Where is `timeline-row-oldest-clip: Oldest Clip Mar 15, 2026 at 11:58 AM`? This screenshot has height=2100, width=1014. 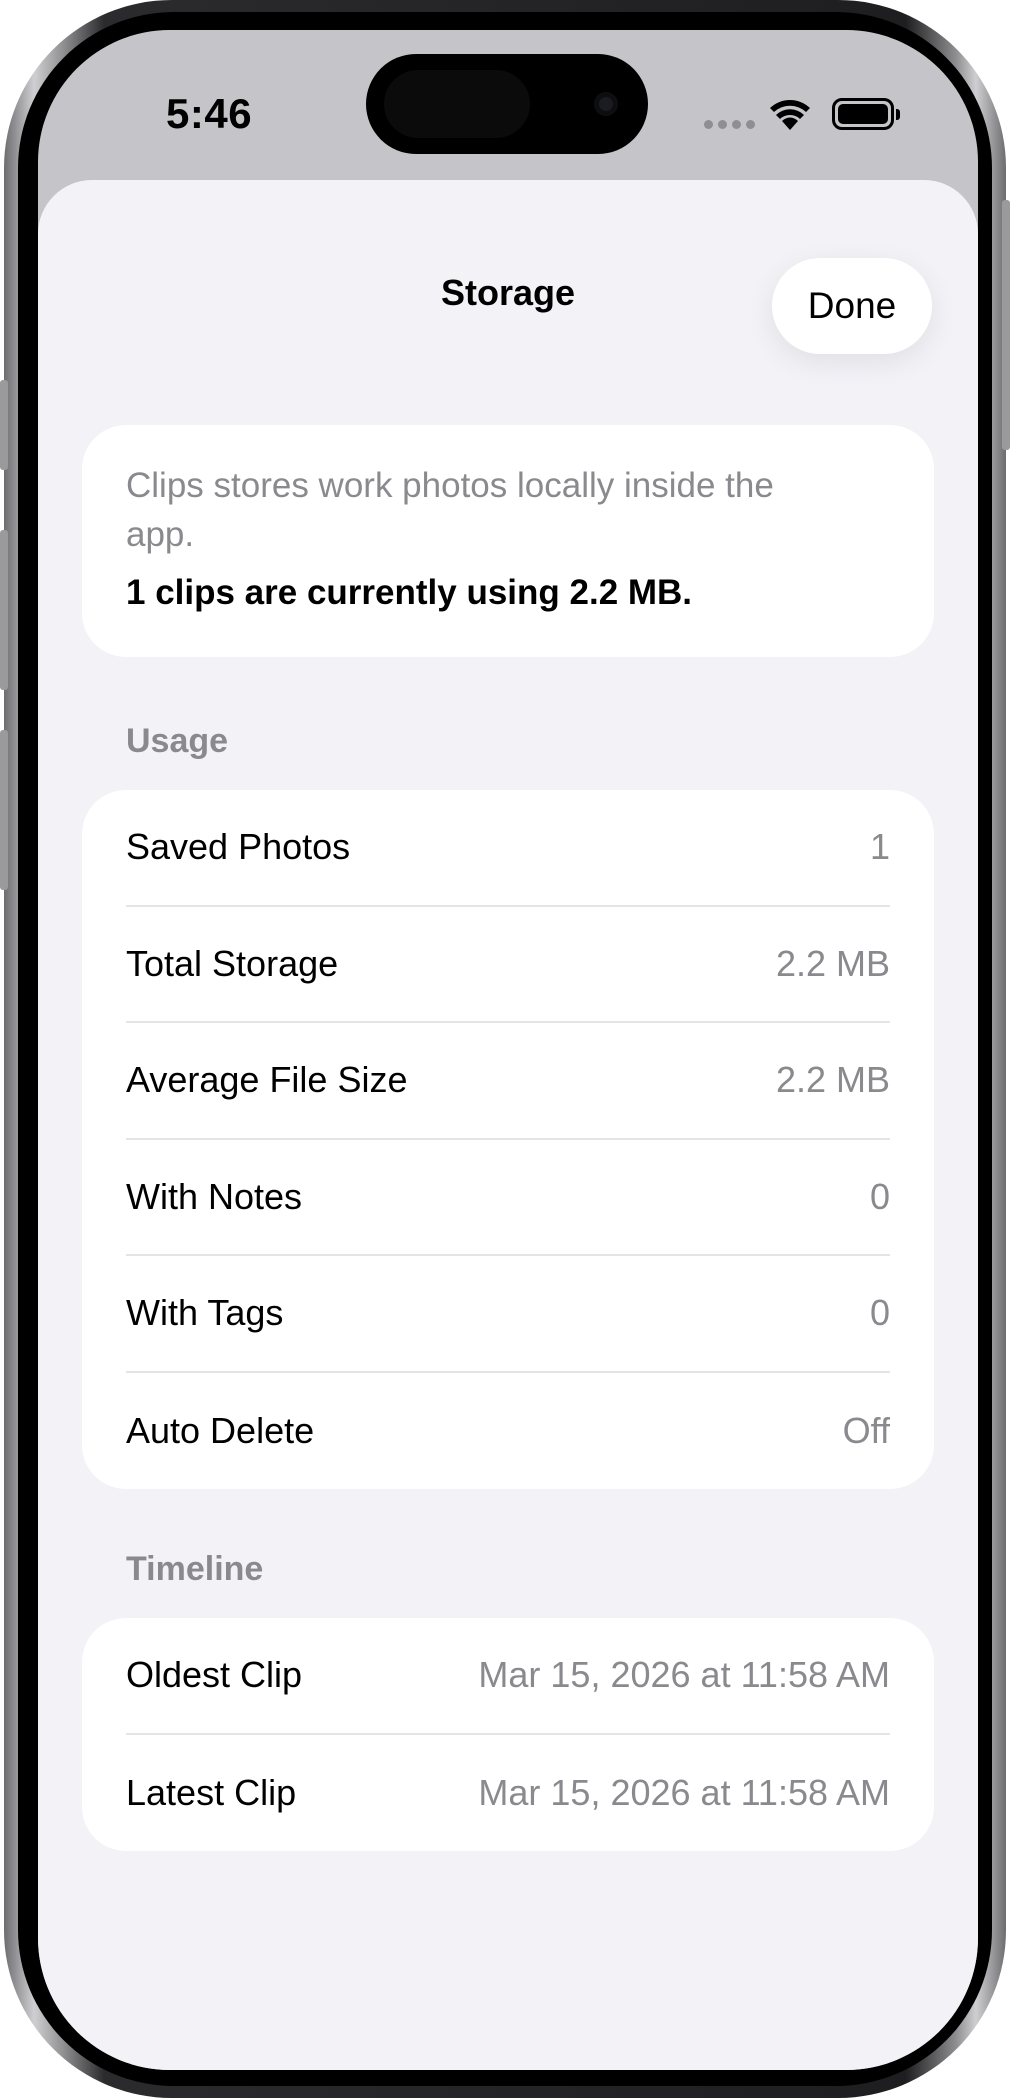 timeline-row-oldest-clip: Oldest Clip Mar 15, 2026 at 11:58 AM is located at coordinates (508, 1676).